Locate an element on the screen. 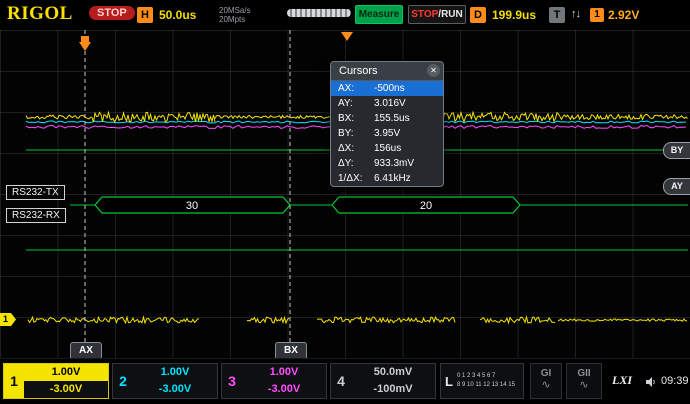 The height and width of the screenshot is (404, 690). cursor-row-label: AY: is located at coordinates (345, 103).